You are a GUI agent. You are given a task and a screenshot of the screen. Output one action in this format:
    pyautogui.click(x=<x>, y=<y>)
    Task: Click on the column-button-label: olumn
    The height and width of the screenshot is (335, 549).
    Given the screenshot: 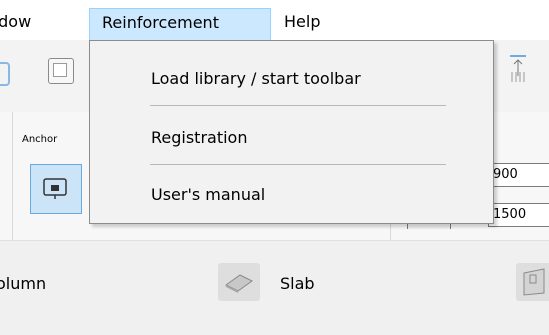 What is the action you would take?
    pyautogui.click(x=23, y=283)
    